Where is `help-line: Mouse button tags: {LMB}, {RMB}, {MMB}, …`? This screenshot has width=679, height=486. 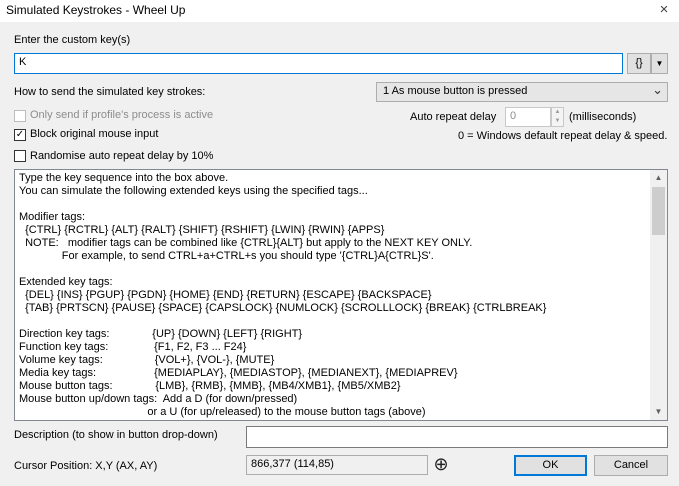
help-line: Mouse button tags: {LMB}, {RMB}, {MMB}, … is located at coordinates (210, 386).